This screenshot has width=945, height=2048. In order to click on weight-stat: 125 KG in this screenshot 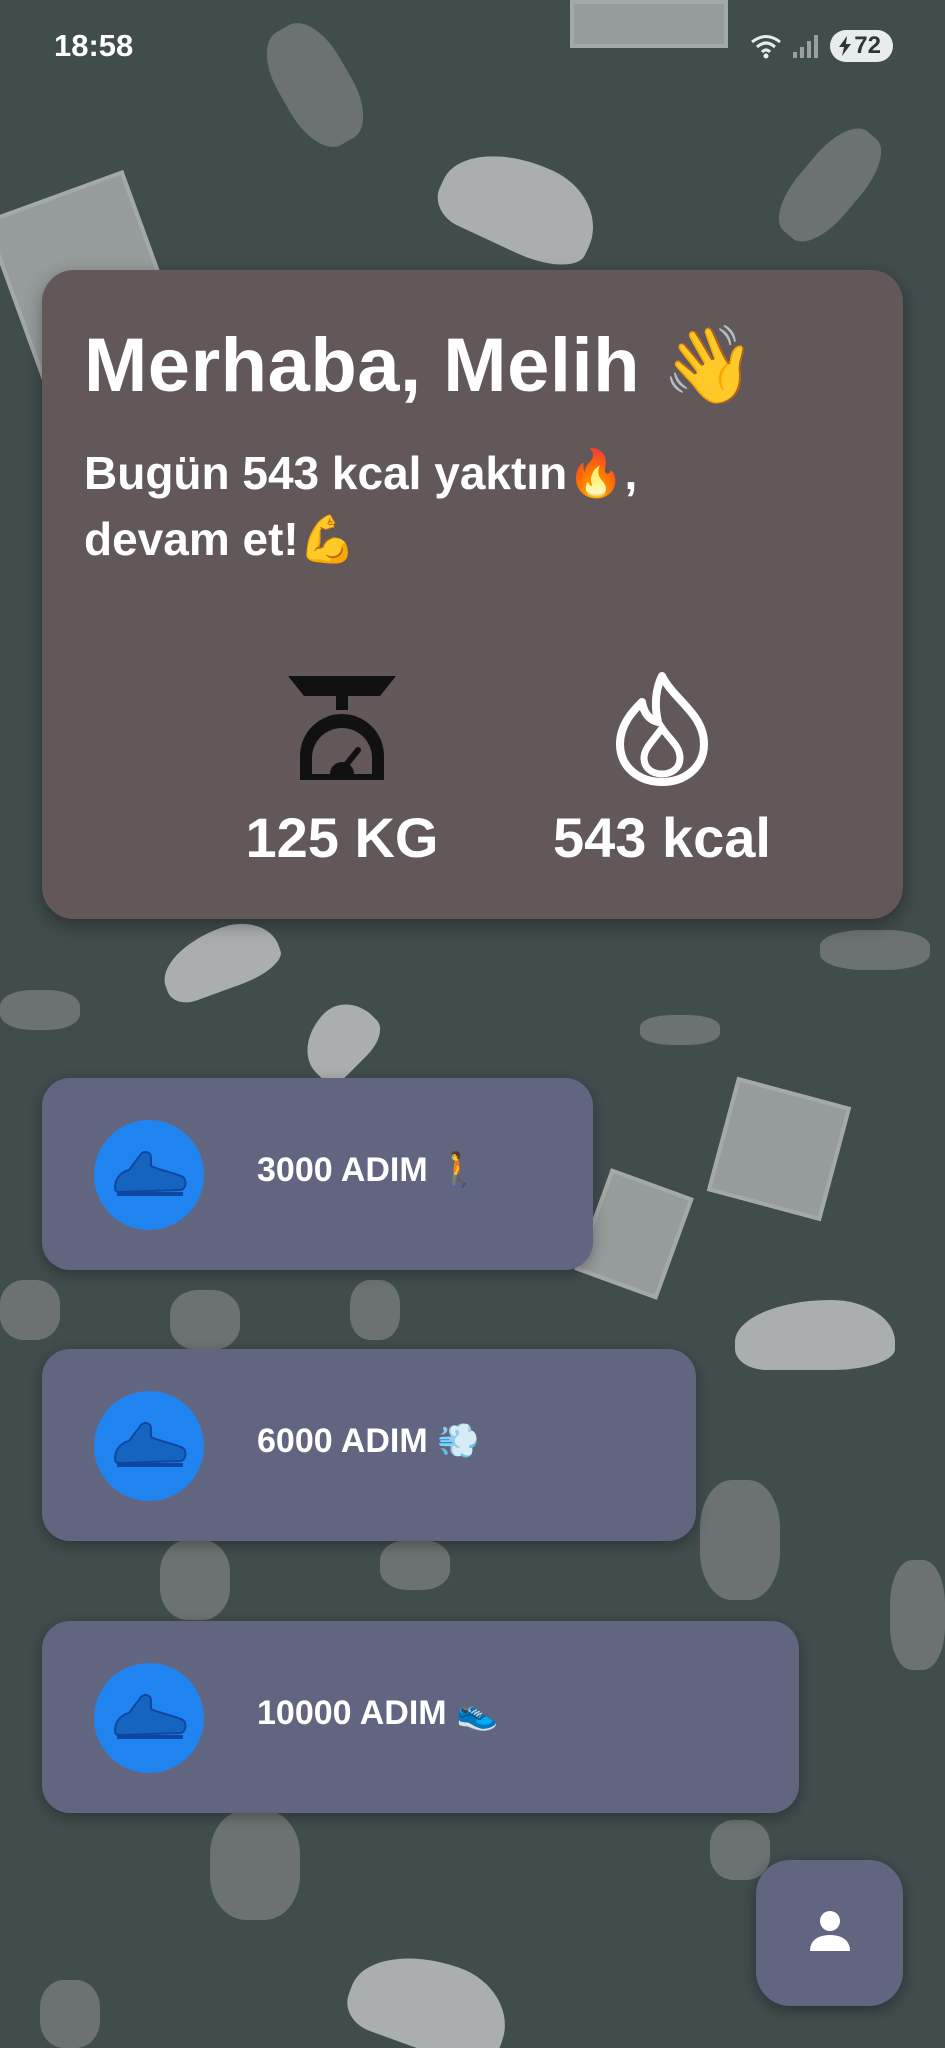, I will do `click(342, 770)`.